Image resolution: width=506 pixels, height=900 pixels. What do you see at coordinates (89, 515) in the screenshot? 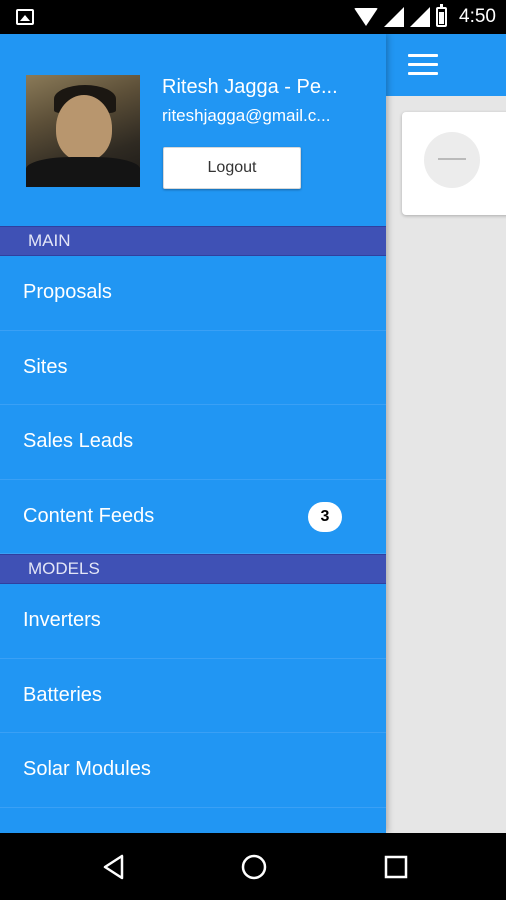
I see `menu-item-label: Content Feeds` at bounding box center [89, 515].